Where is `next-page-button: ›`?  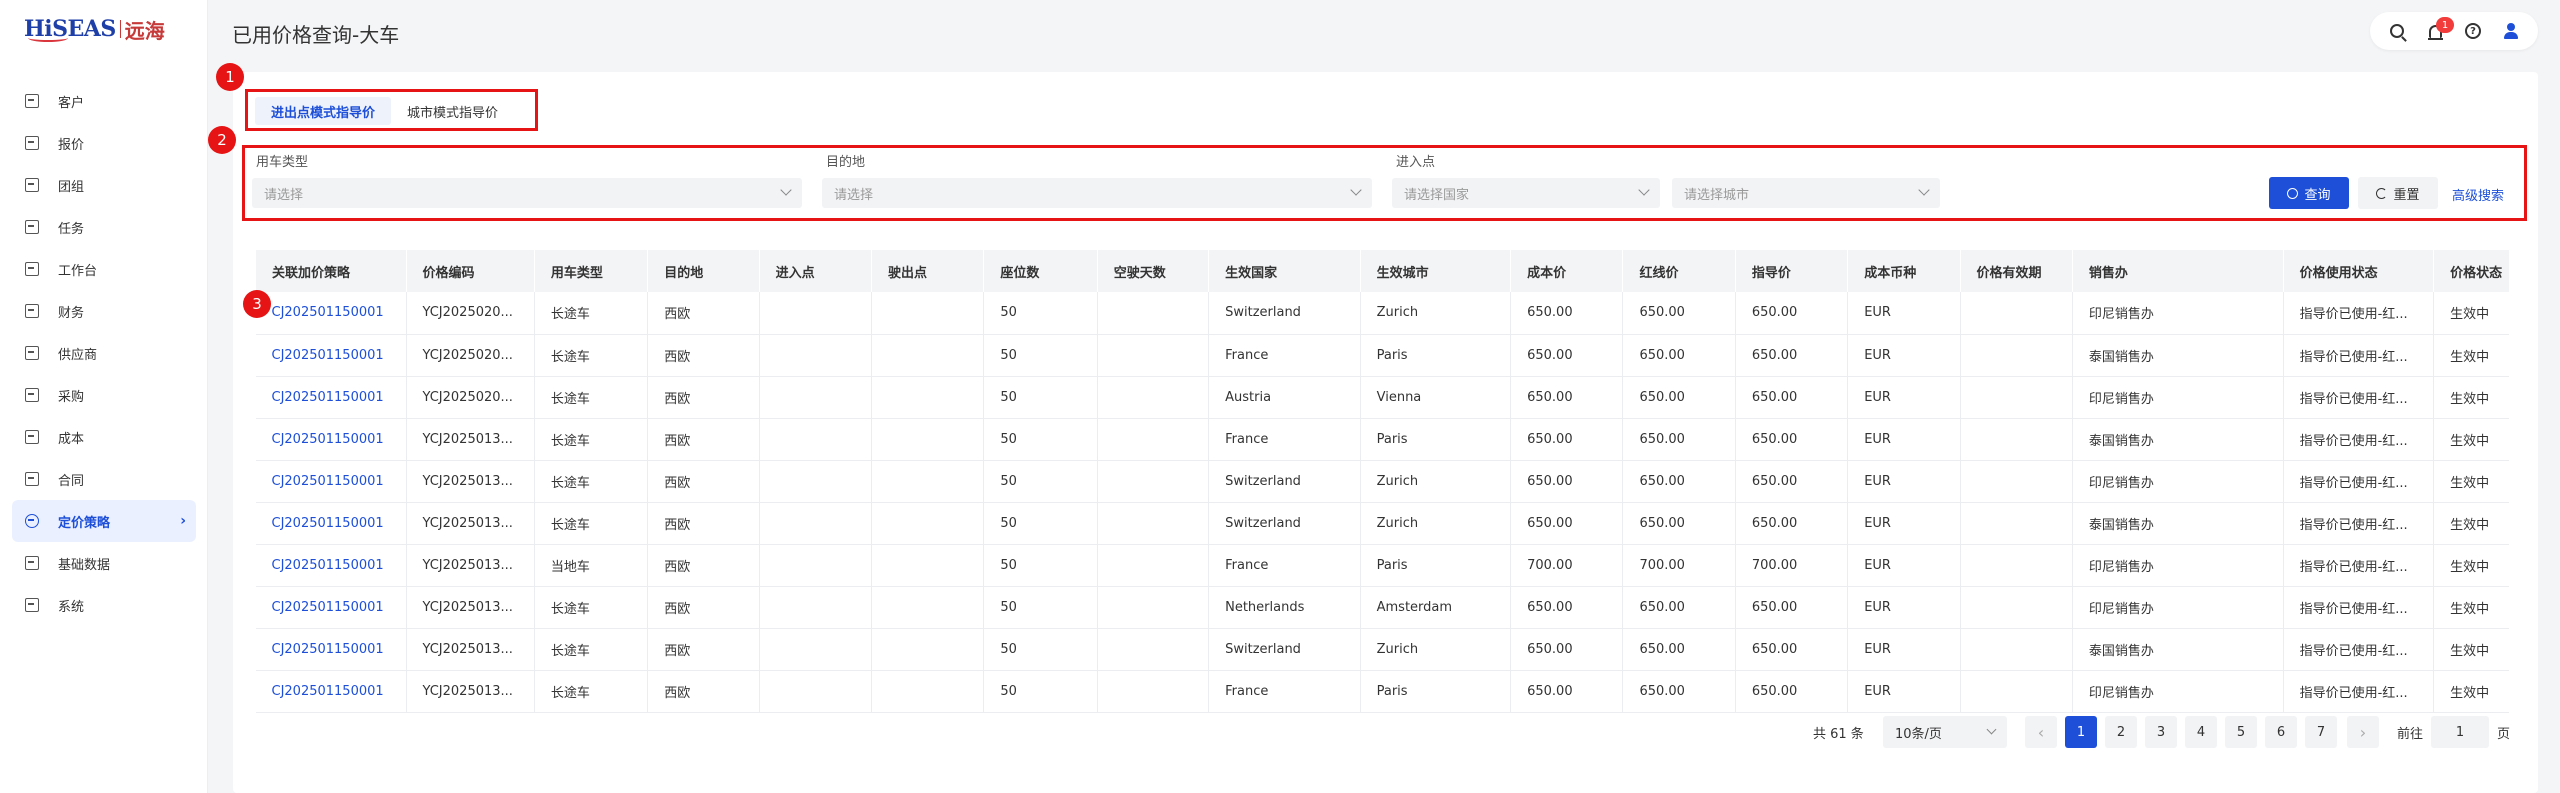
next-page-button: › is located at coordinates (2363, 732).